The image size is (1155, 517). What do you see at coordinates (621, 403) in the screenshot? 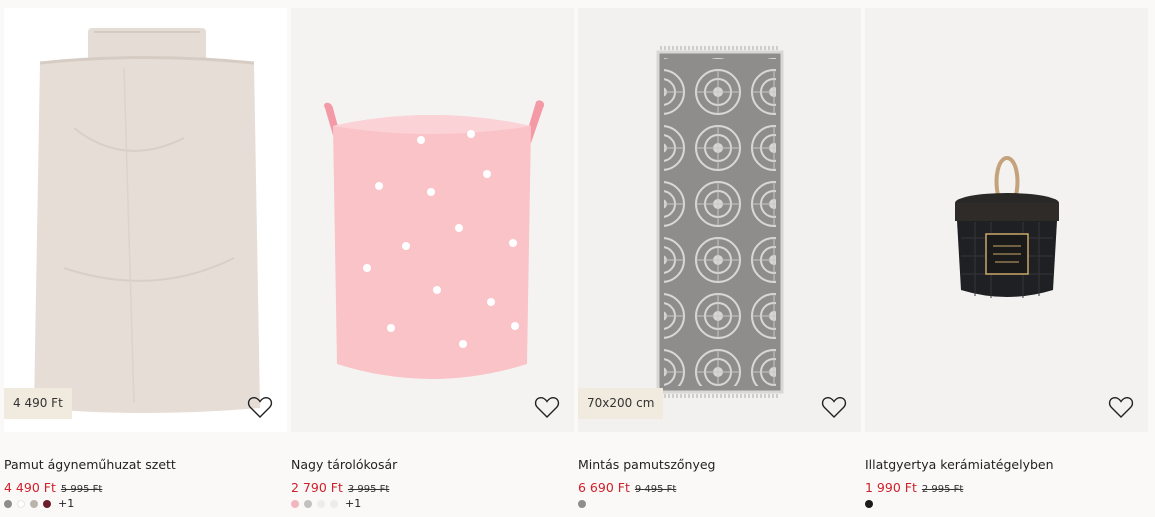
I see `size-tag: 70x200 cm` at bounding box center [621, 403].